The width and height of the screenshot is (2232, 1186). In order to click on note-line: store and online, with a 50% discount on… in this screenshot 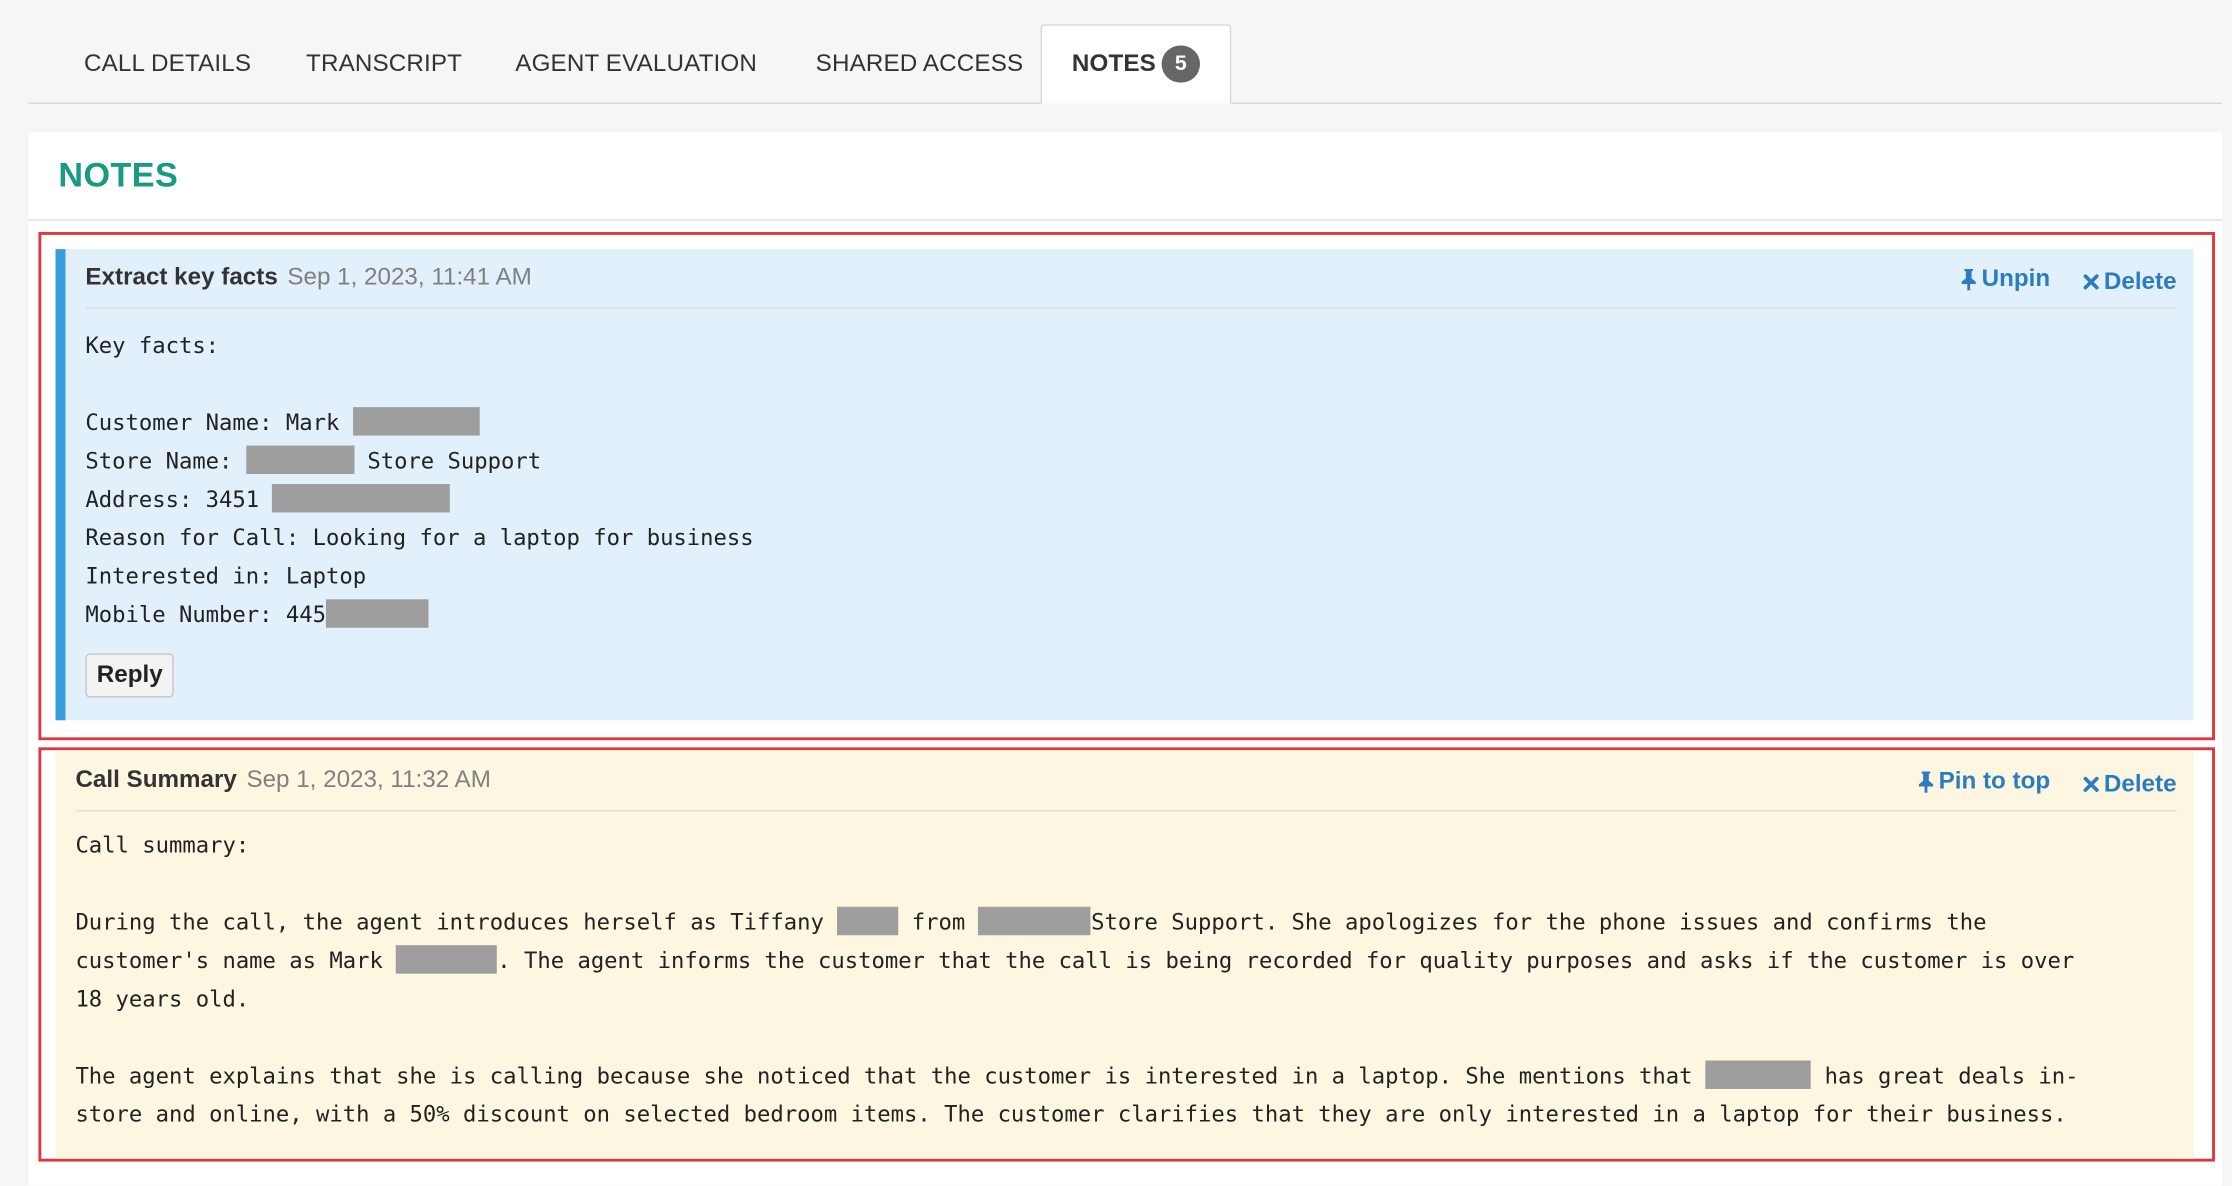, I will do `click(1071, 1114)`.